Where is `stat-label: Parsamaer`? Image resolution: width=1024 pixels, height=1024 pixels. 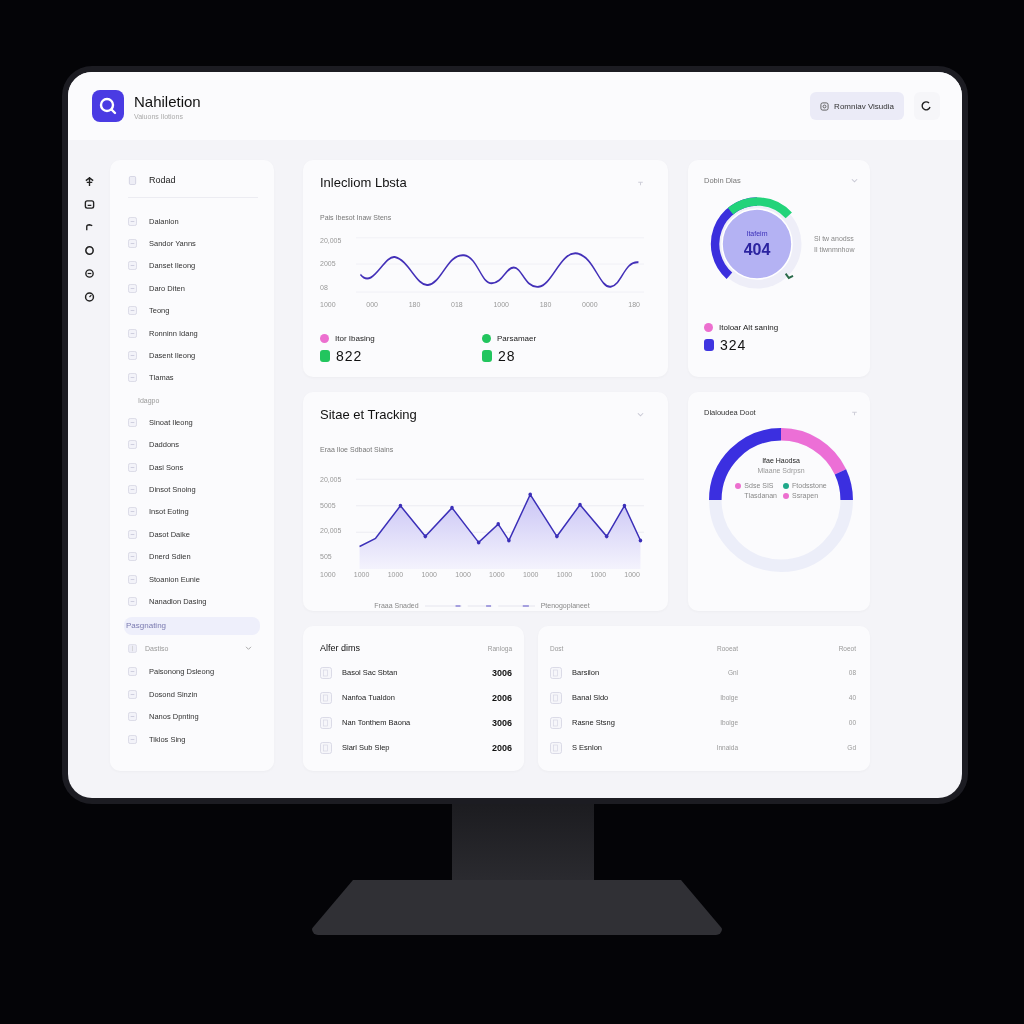
stat-label: Parsamaer is located at coordinates (517, 338).